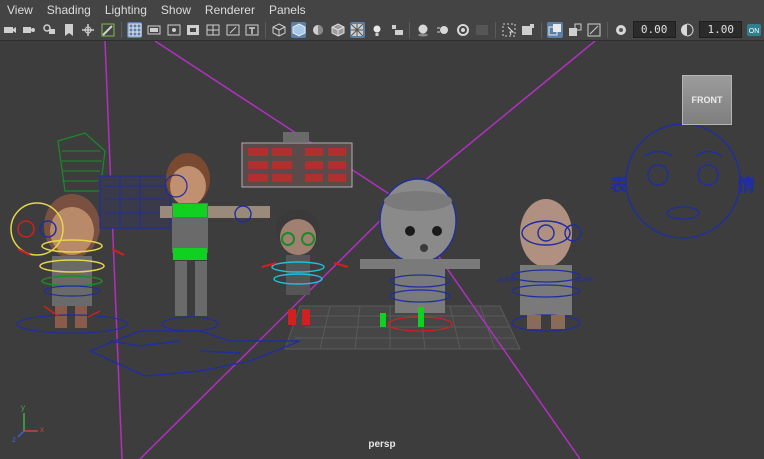  What do you see at coordinates (443, 30) in the screenshot?
I see `motion-blur-icon` at bounding box center [443, 30].